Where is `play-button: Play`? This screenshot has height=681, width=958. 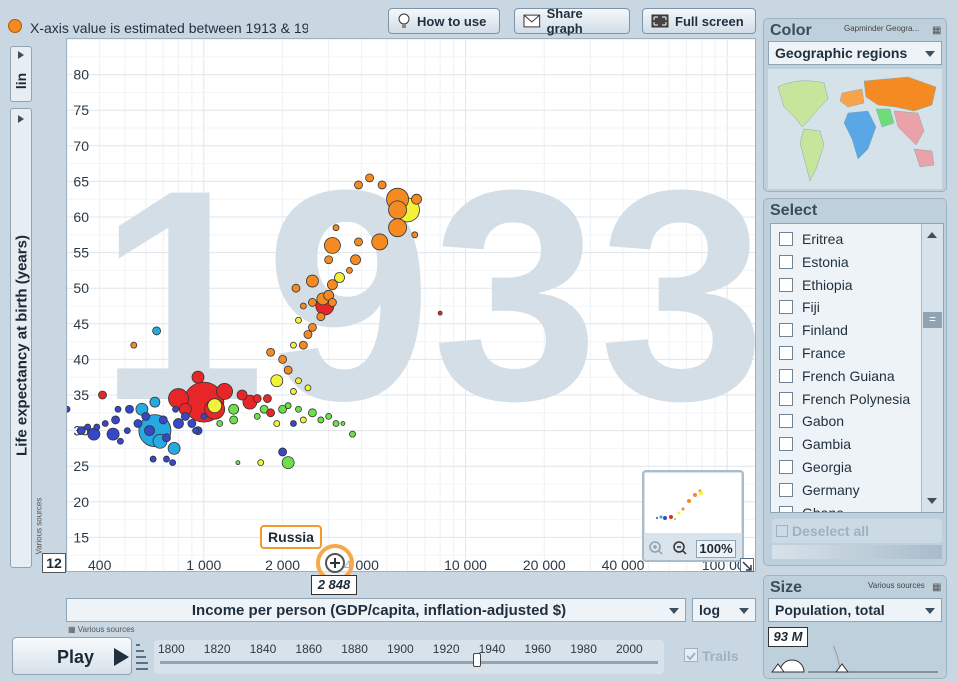 play-button: Play is located at coordinates (72, 656).